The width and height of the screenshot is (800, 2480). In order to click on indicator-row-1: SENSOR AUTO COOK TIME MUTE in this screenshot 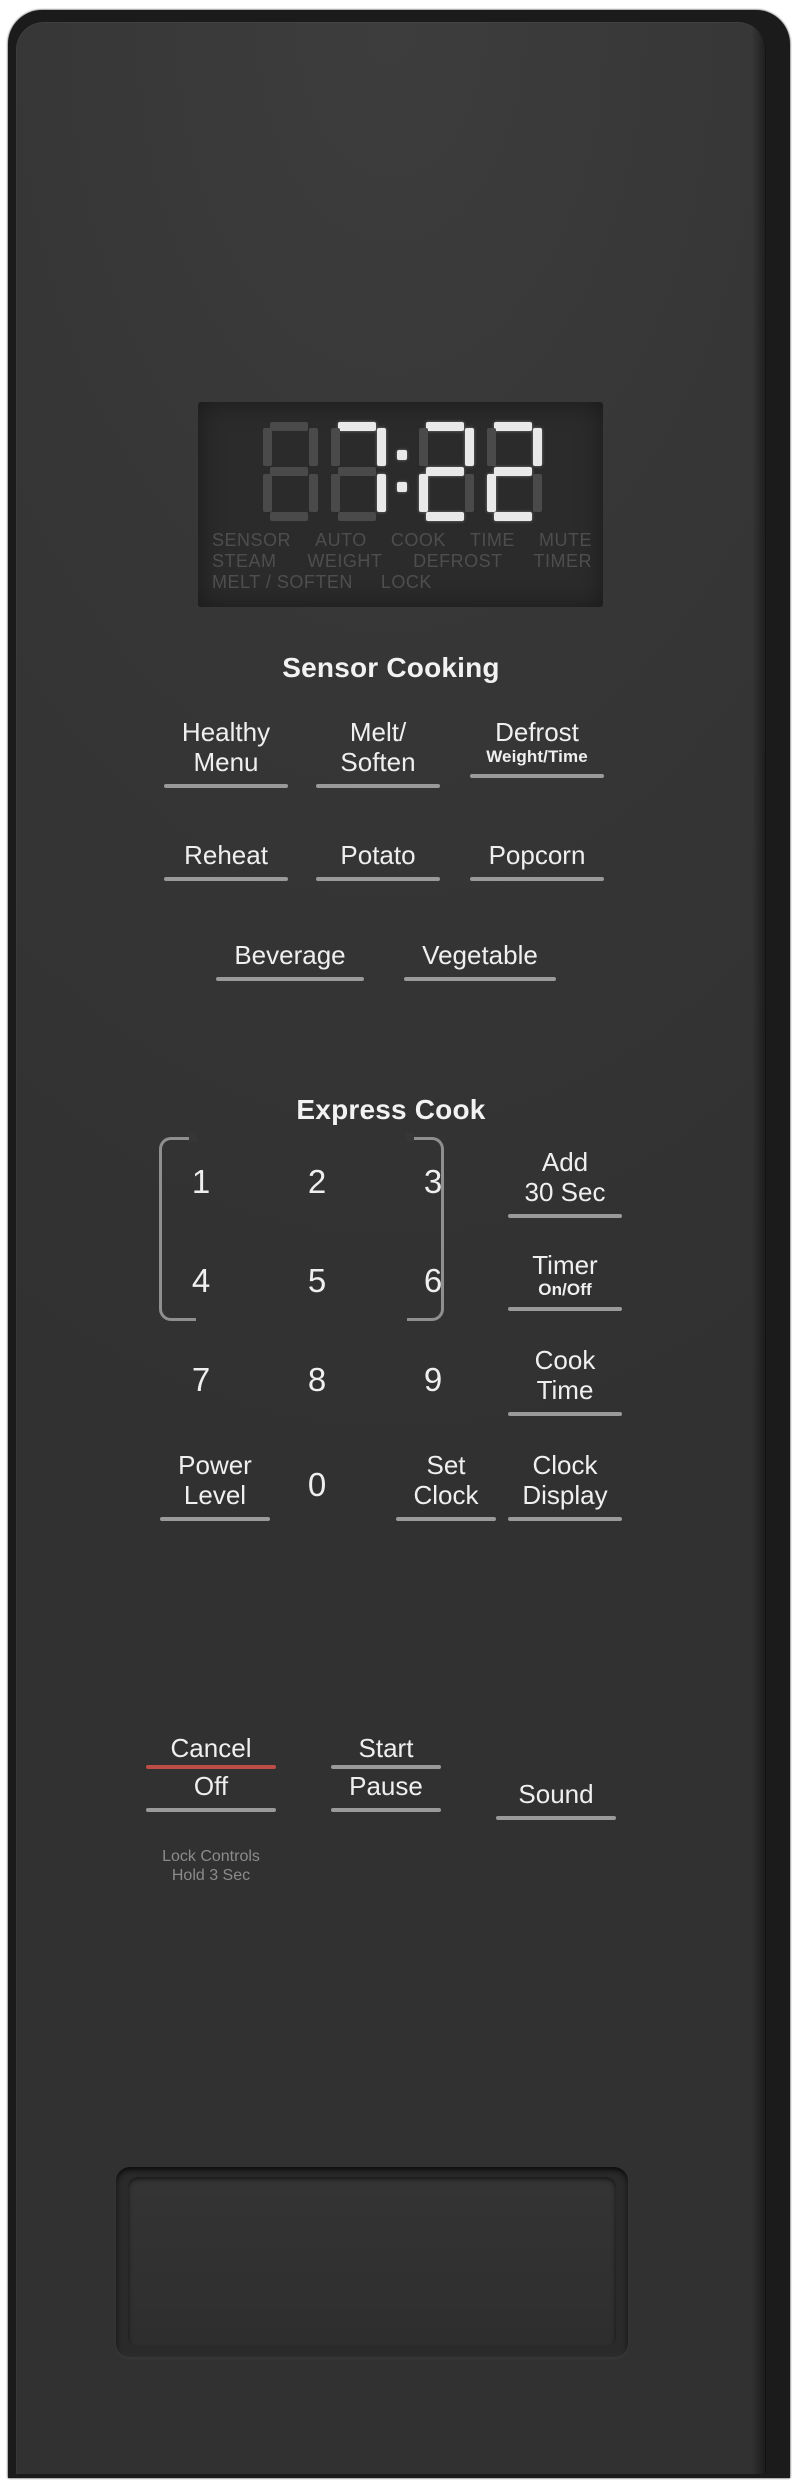, I will do `click(402, 540)`.